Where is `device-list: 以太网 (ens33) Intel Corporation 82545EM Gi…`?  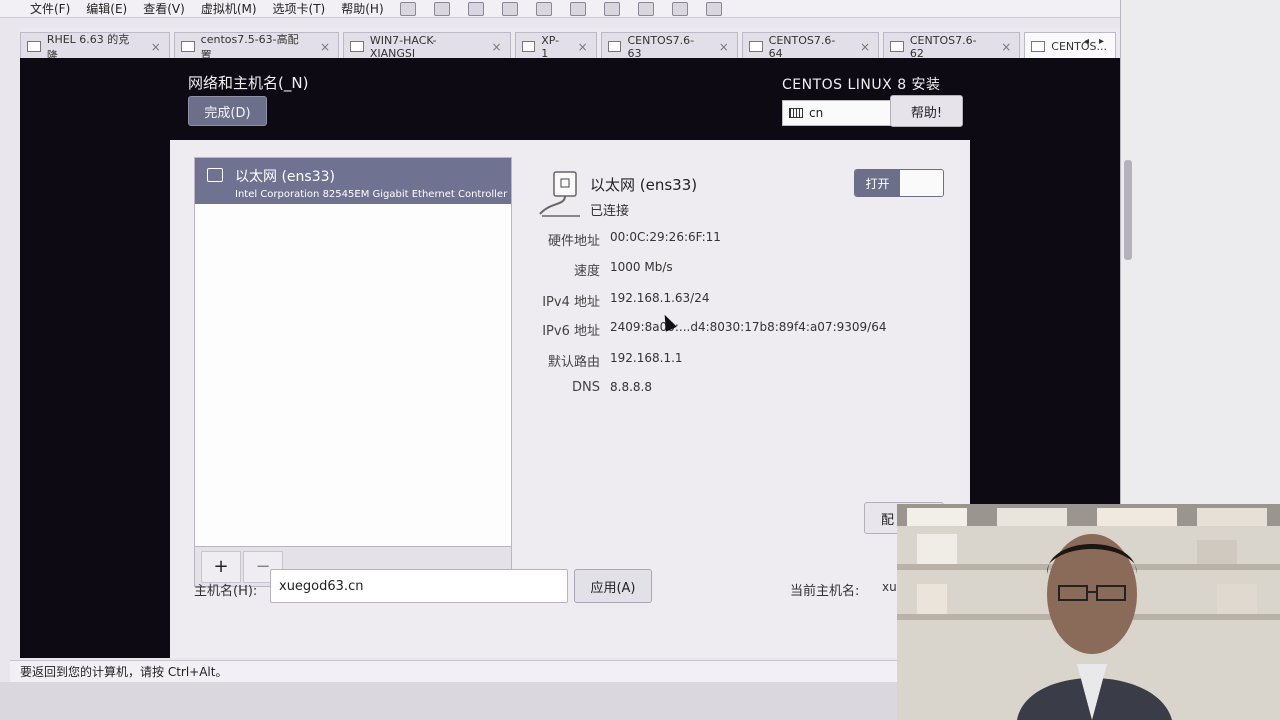 device-list: 以太网 (ens33) Intel Corporation 82545EM Gi… is located at coordinates (353, 352).